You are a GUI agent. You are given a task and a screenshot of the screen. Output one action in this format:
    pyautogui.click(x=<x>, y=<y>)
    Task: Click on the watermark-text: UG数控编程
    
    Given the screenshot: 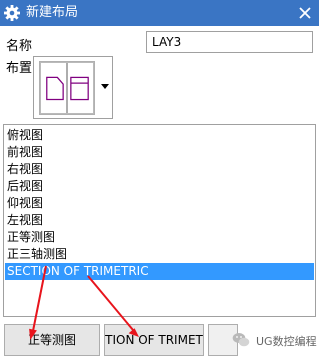 What is the action you would take?
    pyautogui.click(x=286, y=341)
    